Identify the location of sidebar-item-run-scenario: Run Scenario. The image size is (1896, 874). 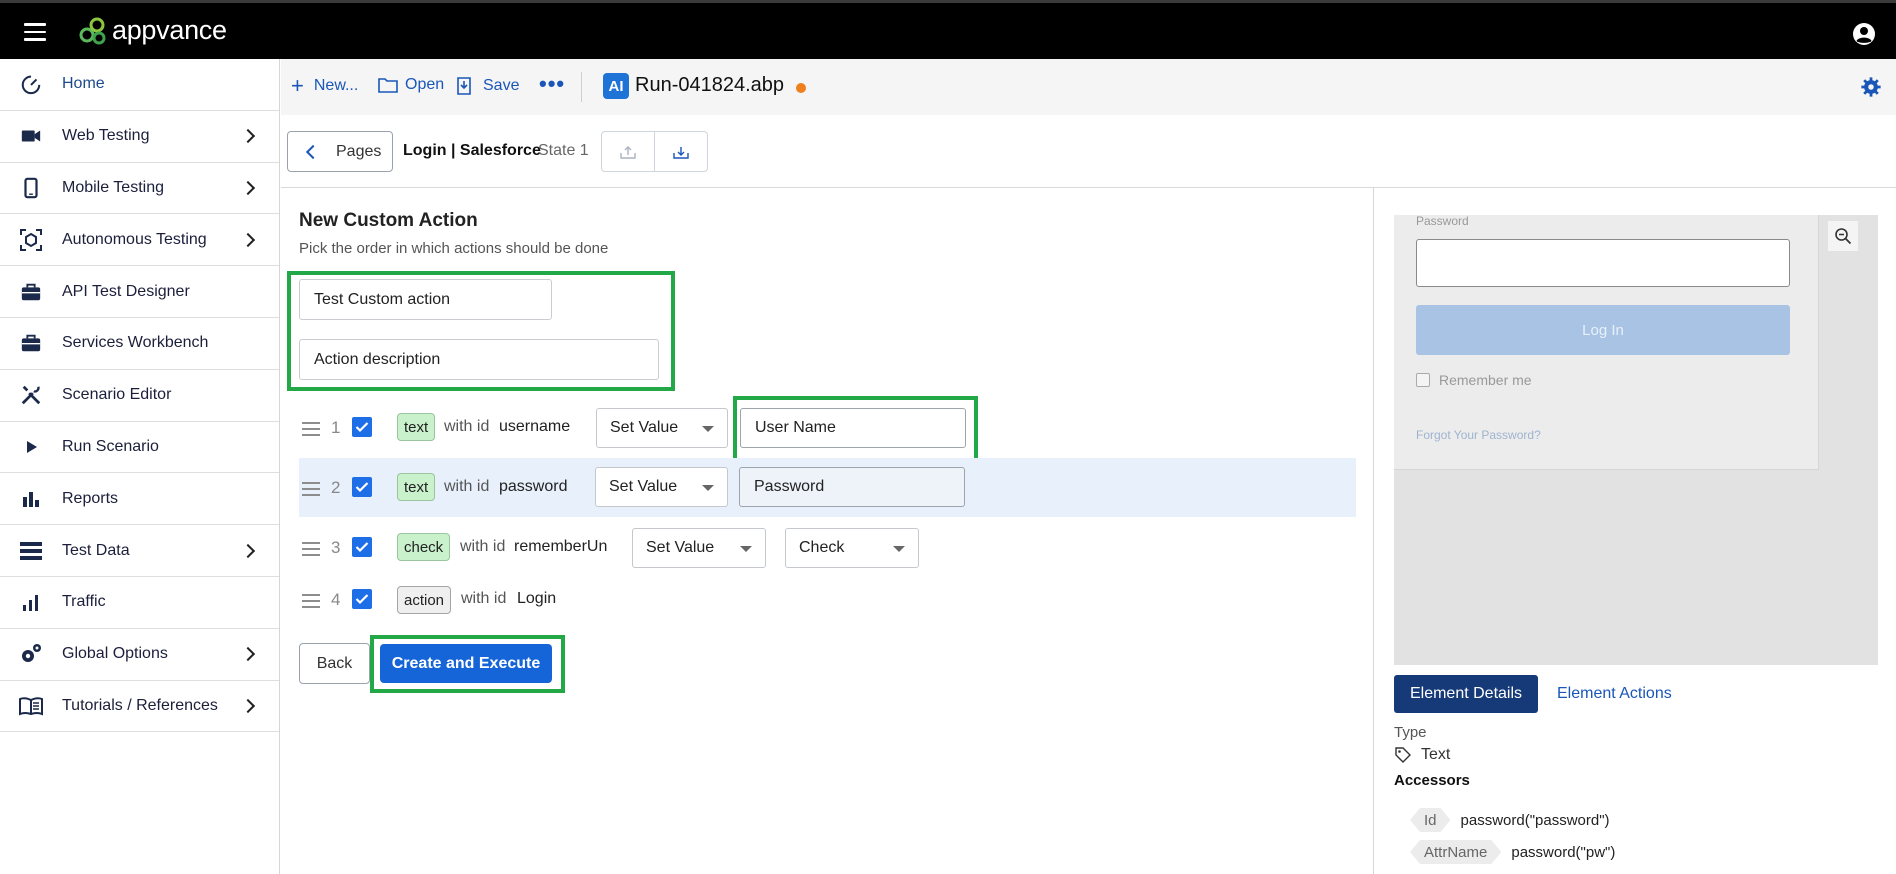
(139, 448).